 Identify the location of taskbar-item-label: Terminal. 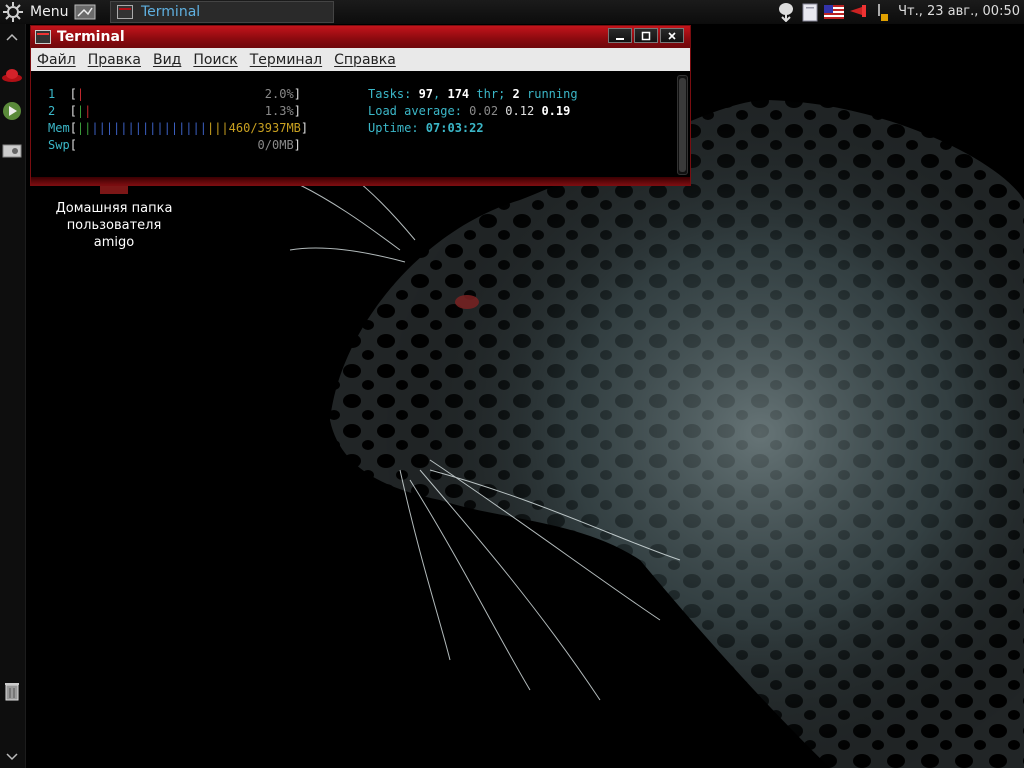
(171, 12).